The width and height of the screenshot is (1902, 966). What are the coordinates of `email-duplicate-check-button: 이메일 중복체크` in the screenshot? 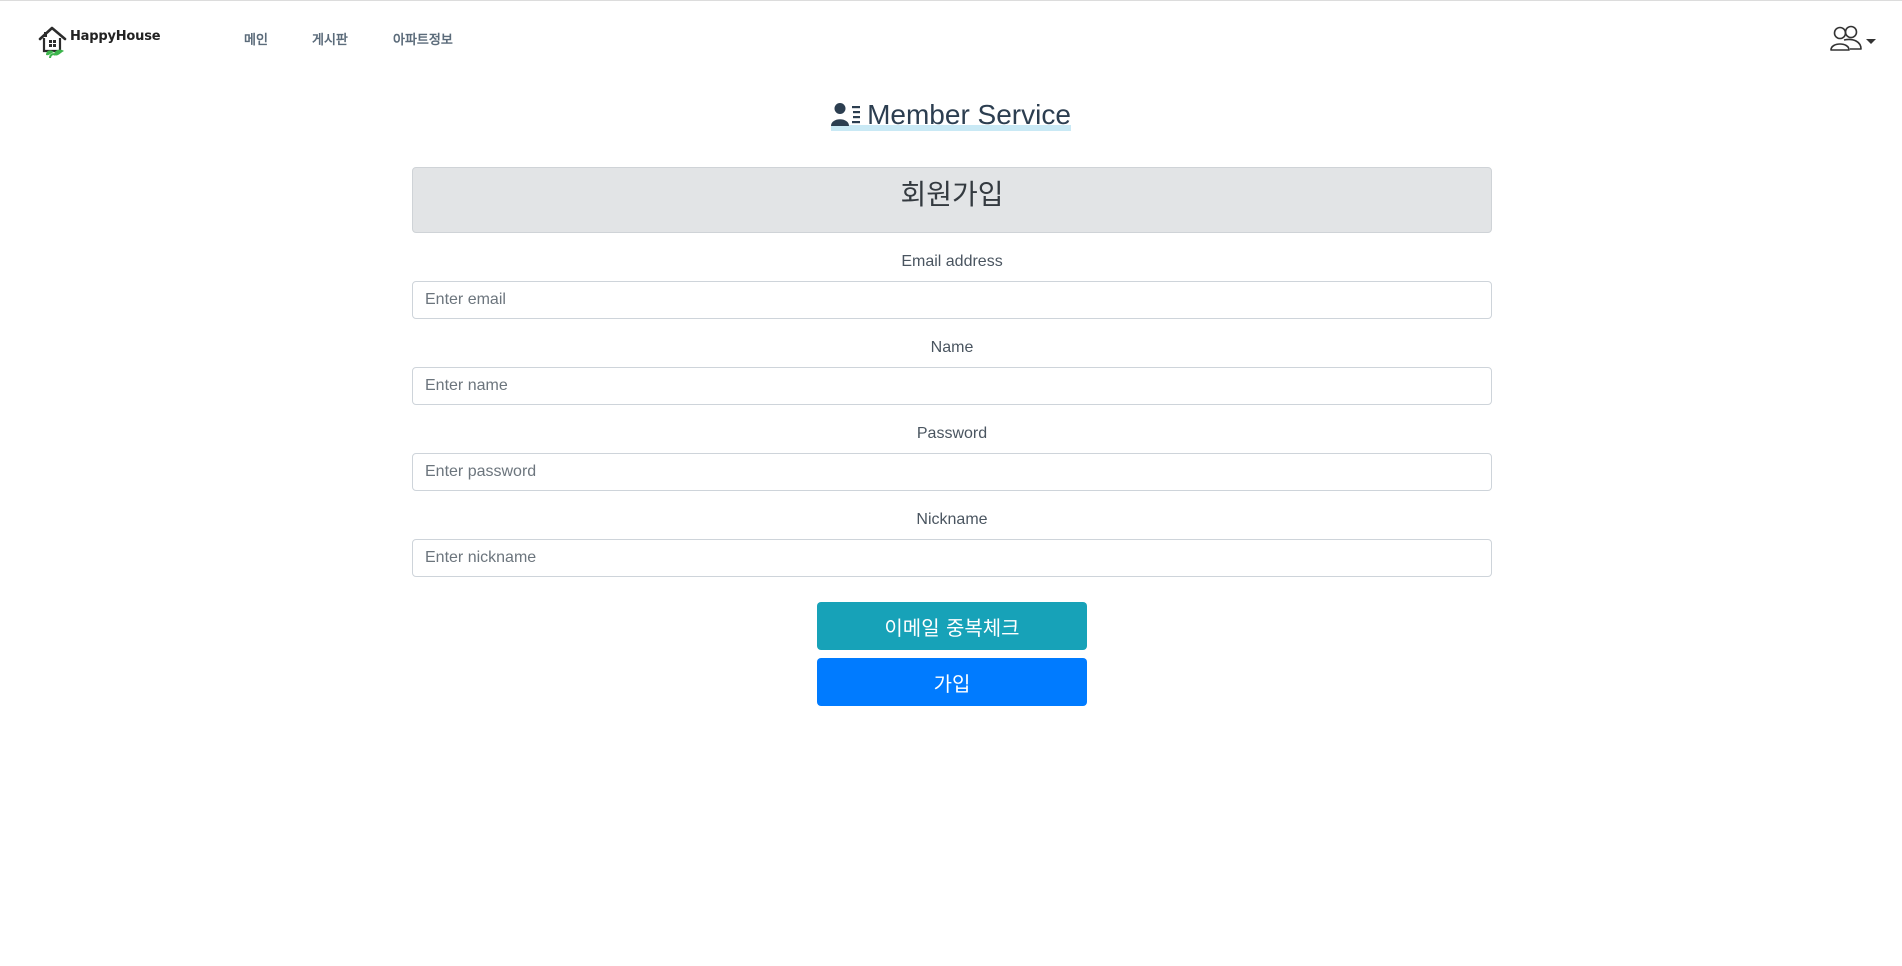 It's located at (952, 626).